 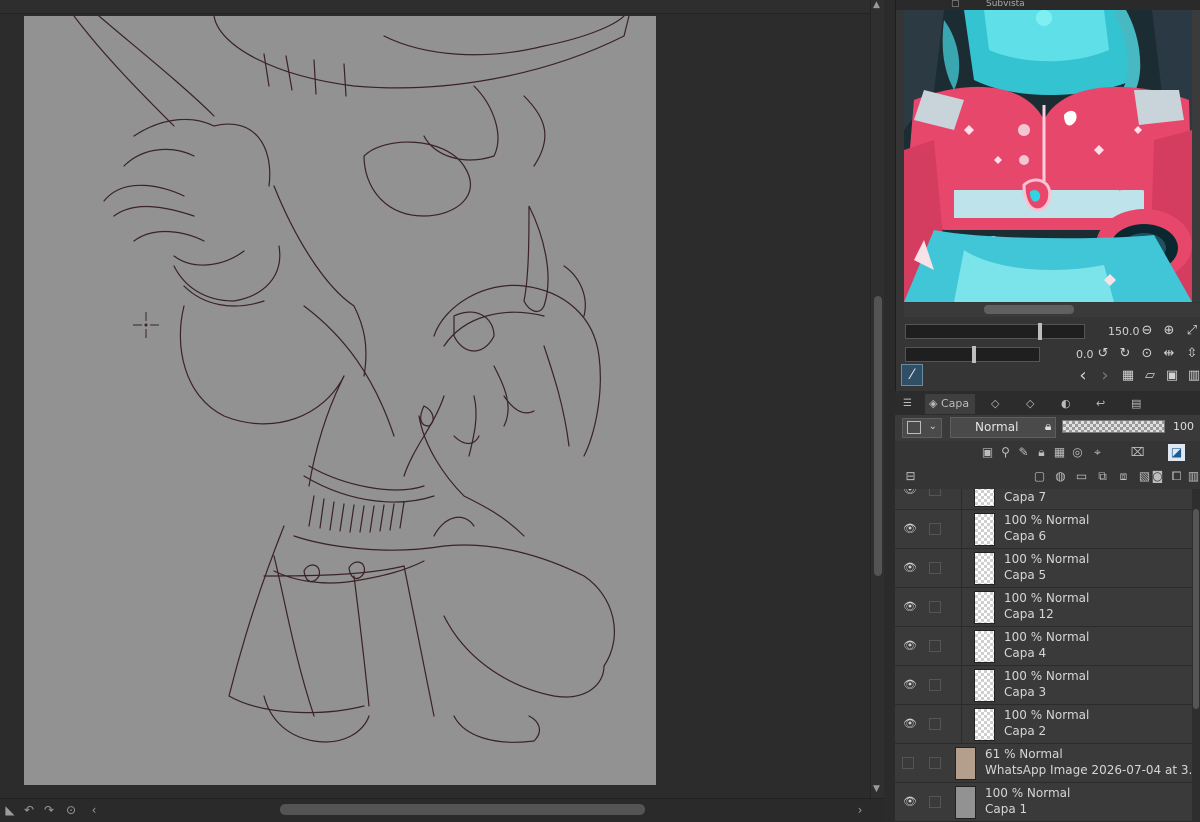 I want to click on ruler-range-icon: ⌖, so click(x=1097, y=452).